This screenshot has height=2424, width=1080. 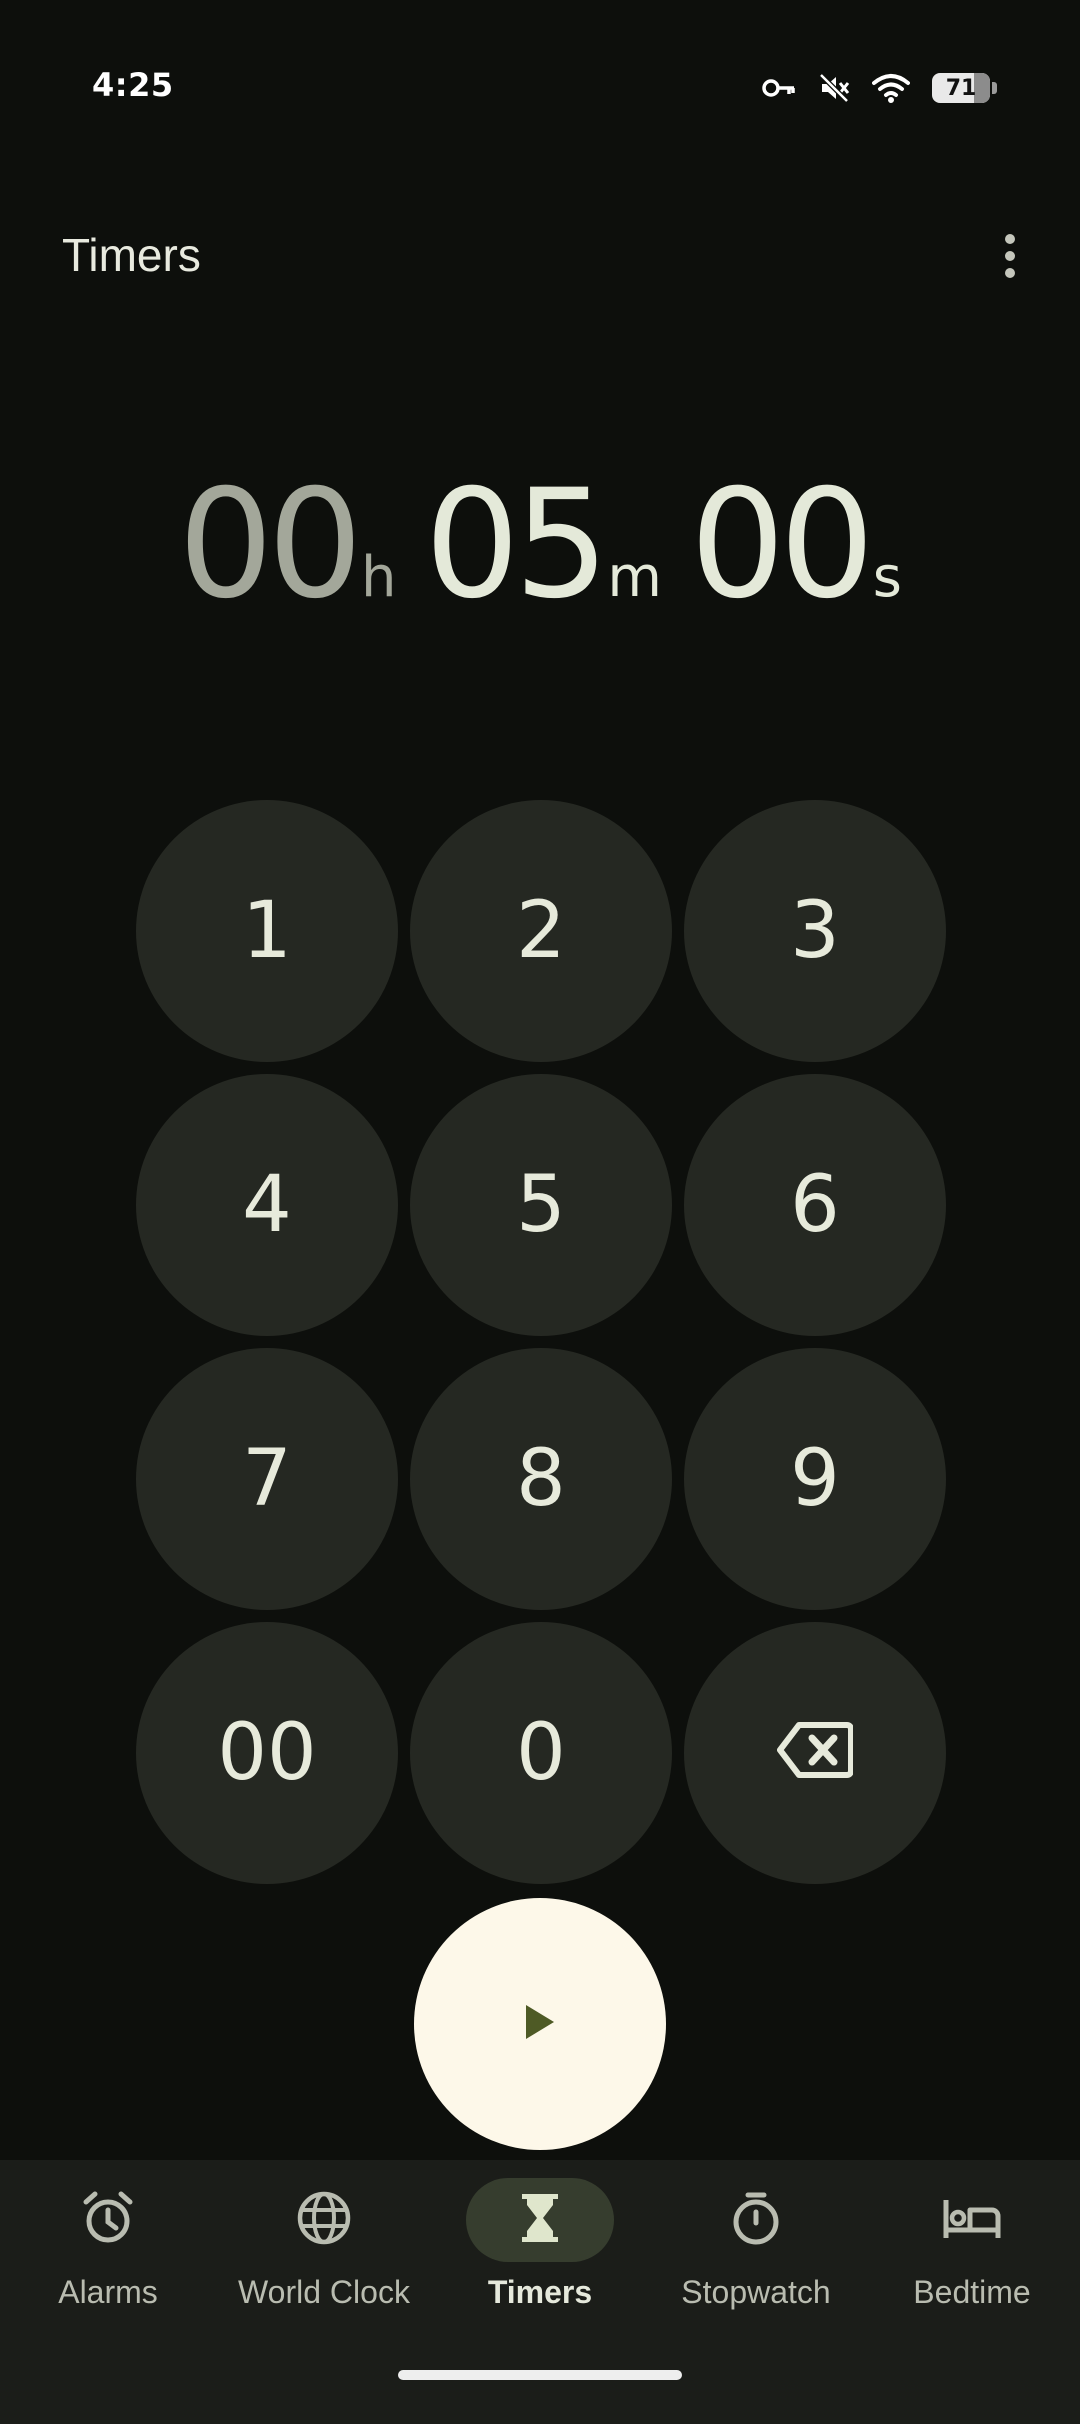 I want to click on hourglass-icon, so click(x=540, y=2220).